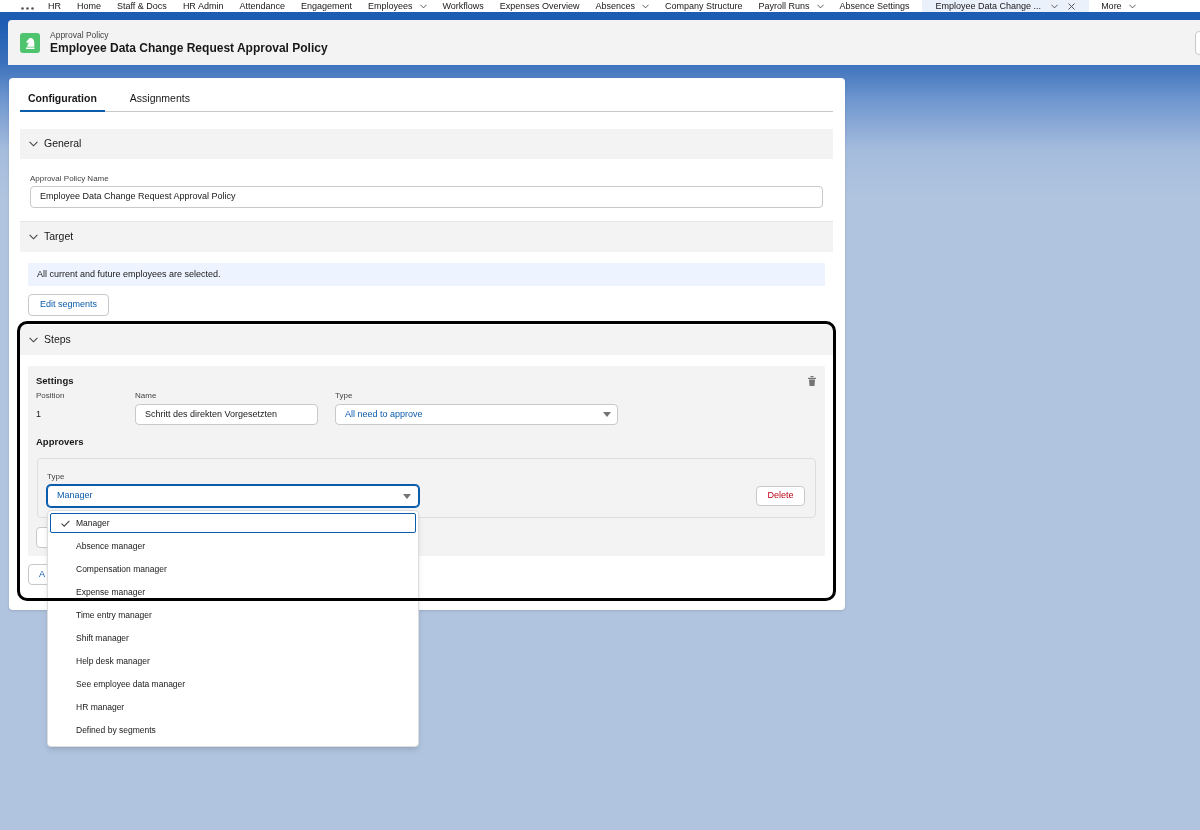 The height and width of the screenshot is (830, 1200). What do you see at coordinates (54, 6) in the screenshot?
I see `nav-item: HR` at bounding box center [54, 6].